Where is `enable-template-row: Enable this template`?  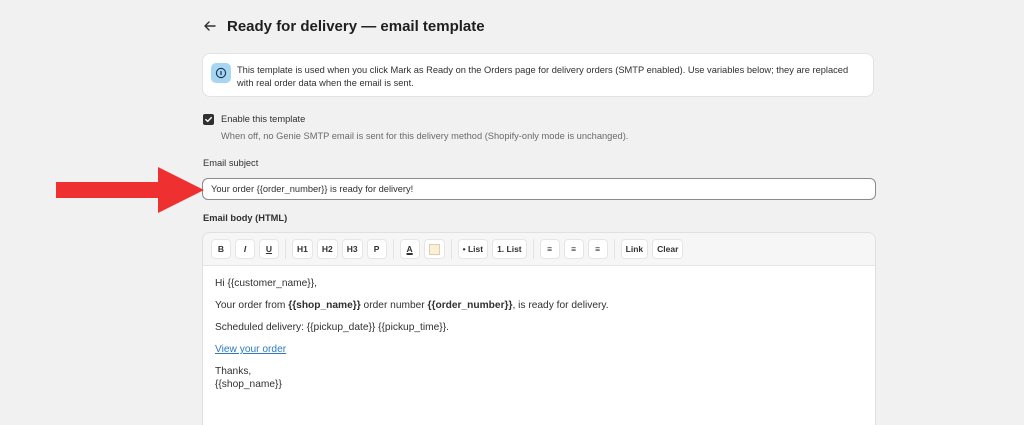 enable-template-row: Enable this template is located at coordinates (254, 119).